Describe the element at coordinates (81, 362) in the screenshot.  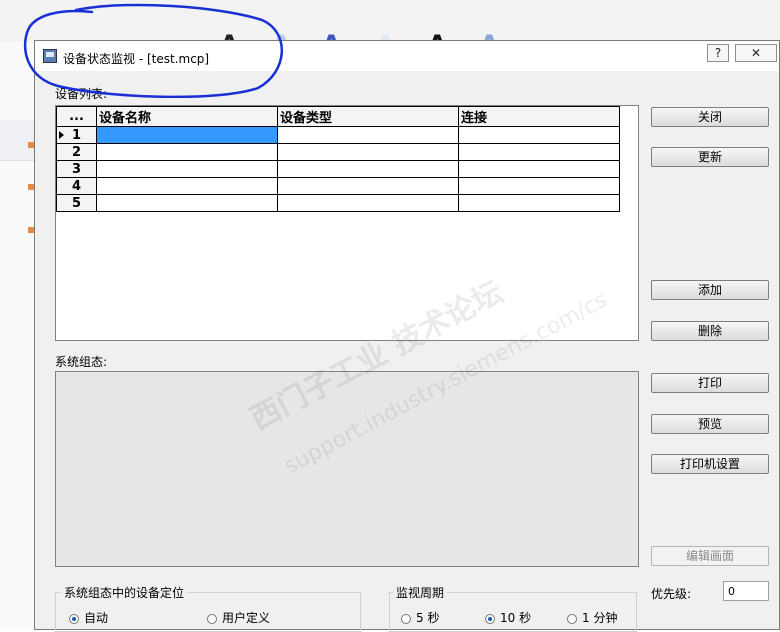
I see `system-config-label: 系统组态:` at that location.